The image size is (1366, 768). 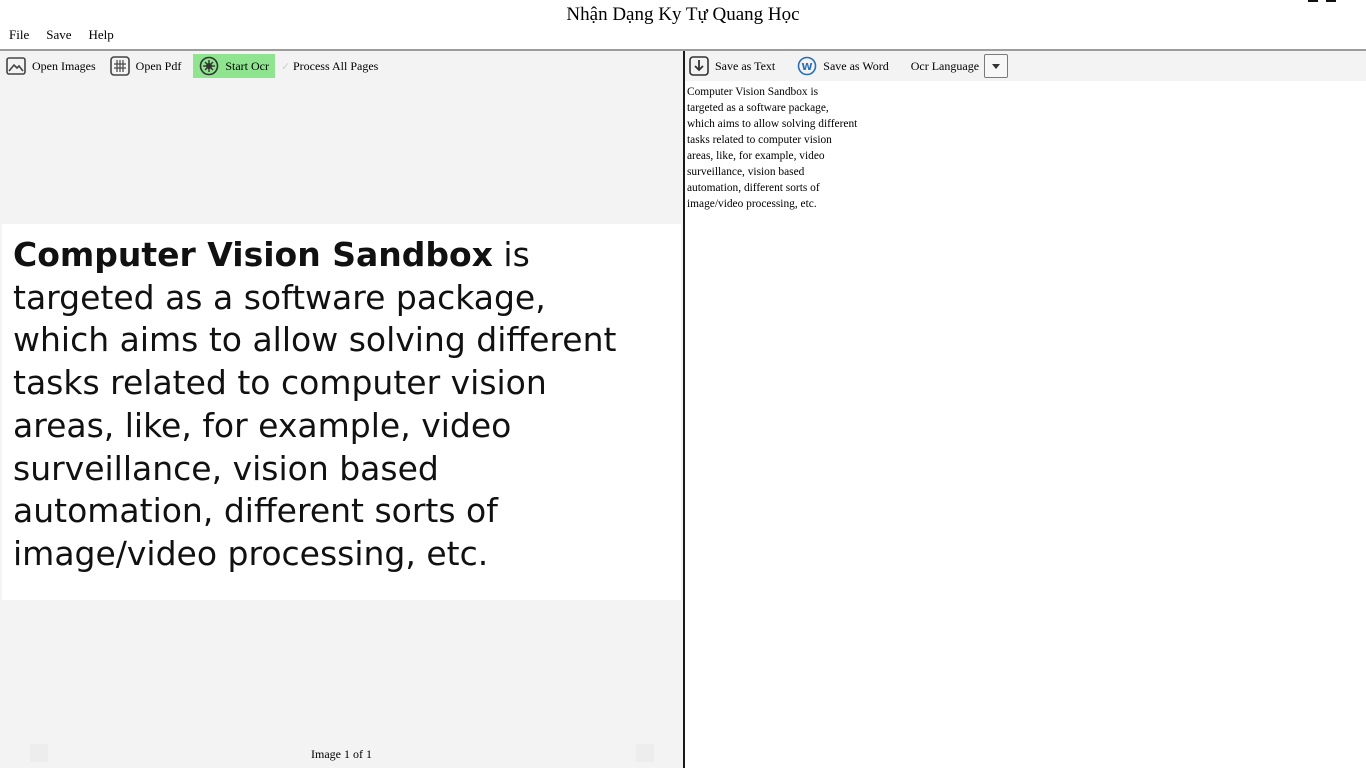 What do you see at coordinates (285, 66) in the screenshot?
I see `check-icon: ✓` at bounding box center [285, 66].